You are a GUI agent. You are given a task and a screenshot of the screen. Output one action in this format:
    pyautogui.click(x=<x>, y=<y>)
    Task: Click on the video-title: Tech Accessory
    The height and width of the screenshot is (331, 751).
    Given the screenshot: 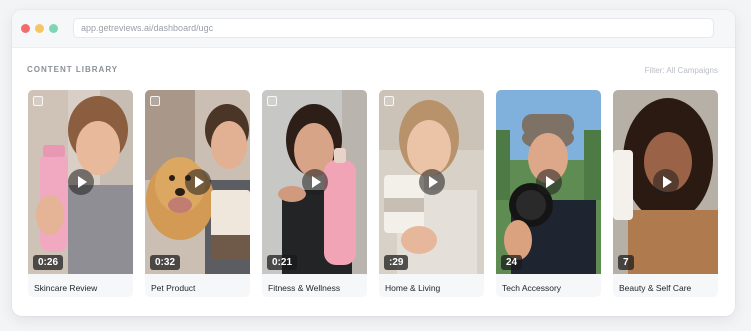 What is the action you would take?
    pyautogui.click(x=532, y=288)
    